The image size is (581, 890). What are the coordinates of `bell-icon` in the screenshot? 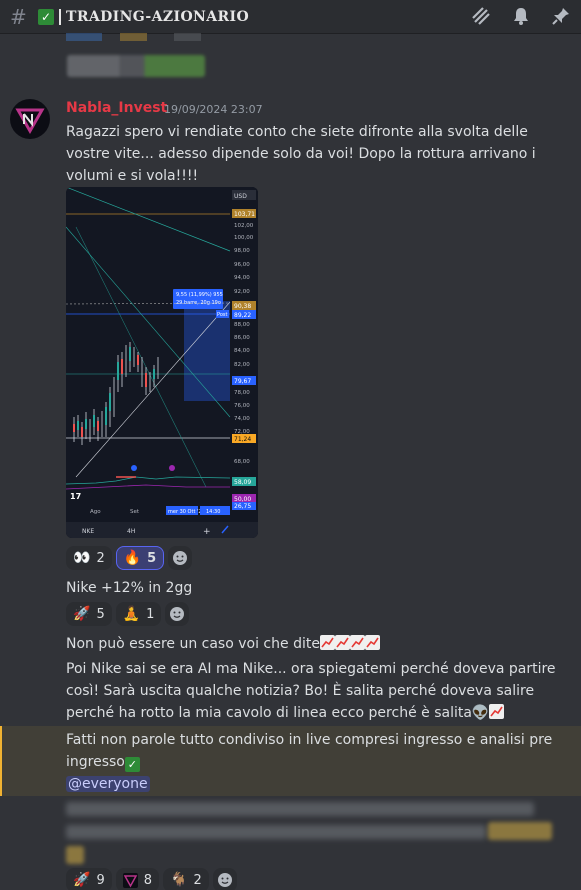 It's located at (521, 16).